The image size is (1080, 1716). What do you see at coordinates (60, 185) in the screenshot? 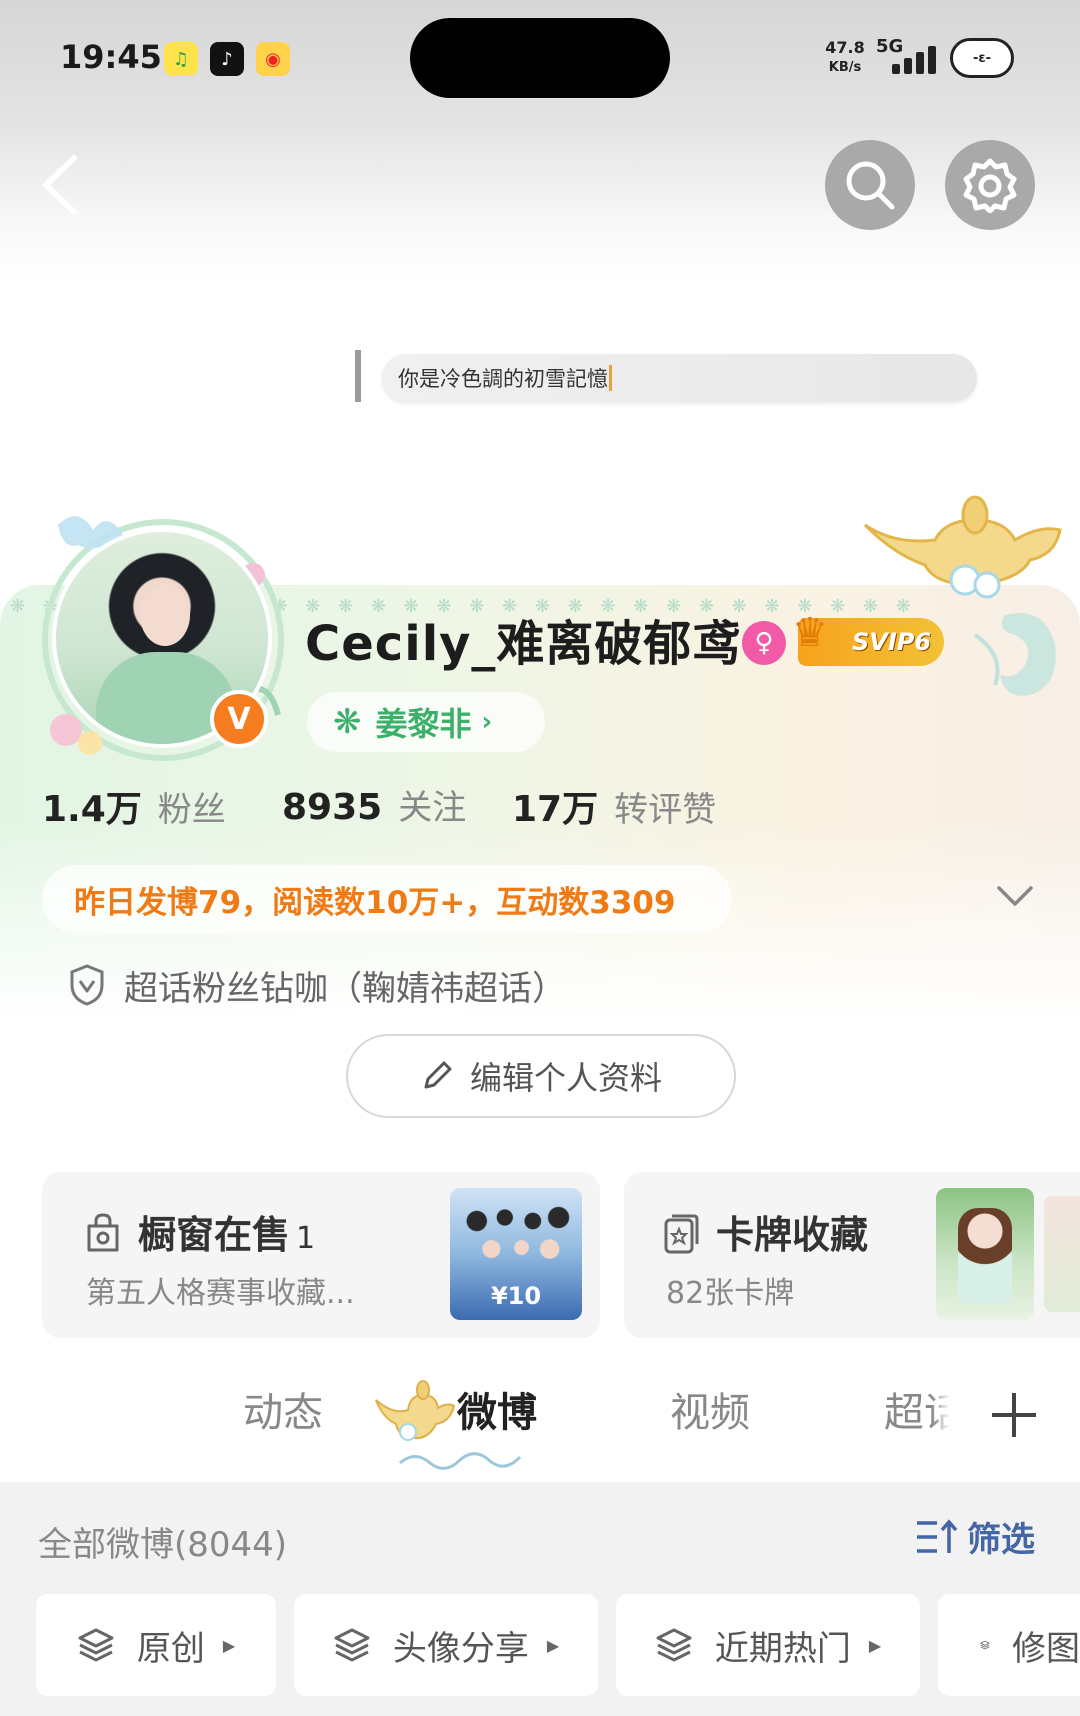
I see `chevron-left-icon` at bounding box center [60, 185].